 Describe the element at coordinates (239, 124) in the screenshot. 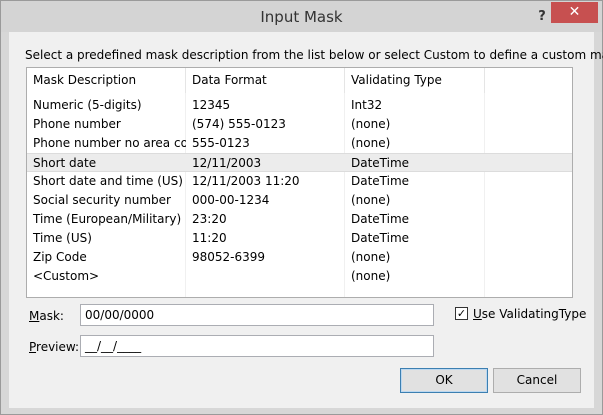

I see `cell-data-format: (574) 555-0123` at that location.